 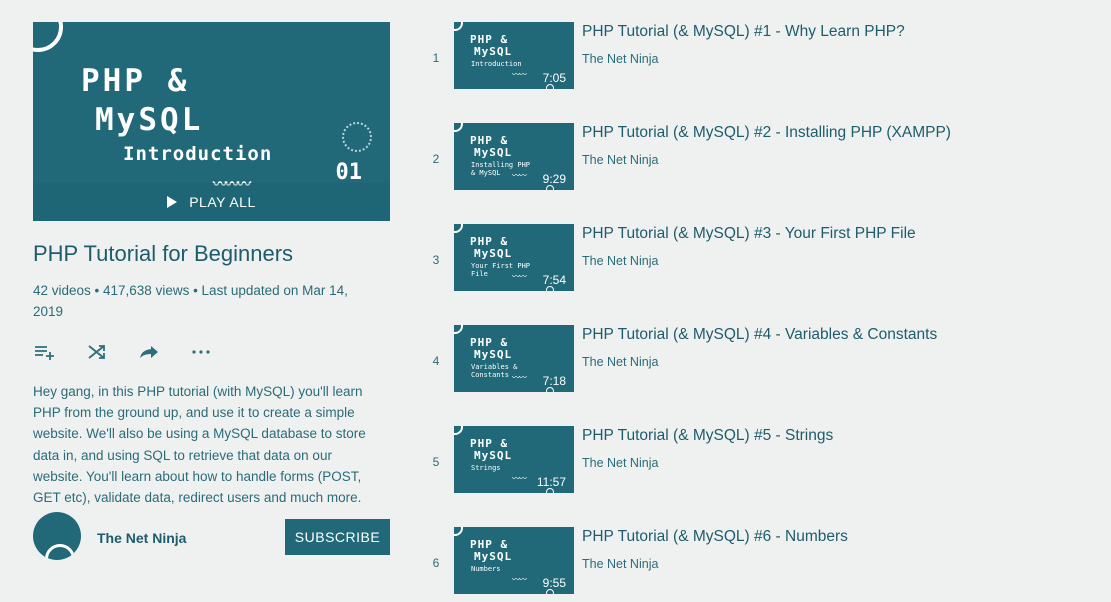 What do you see at coordinates (554, 381) in the screenshot?
I see `video-duration: 7:18` at bounding box center [554, 381].